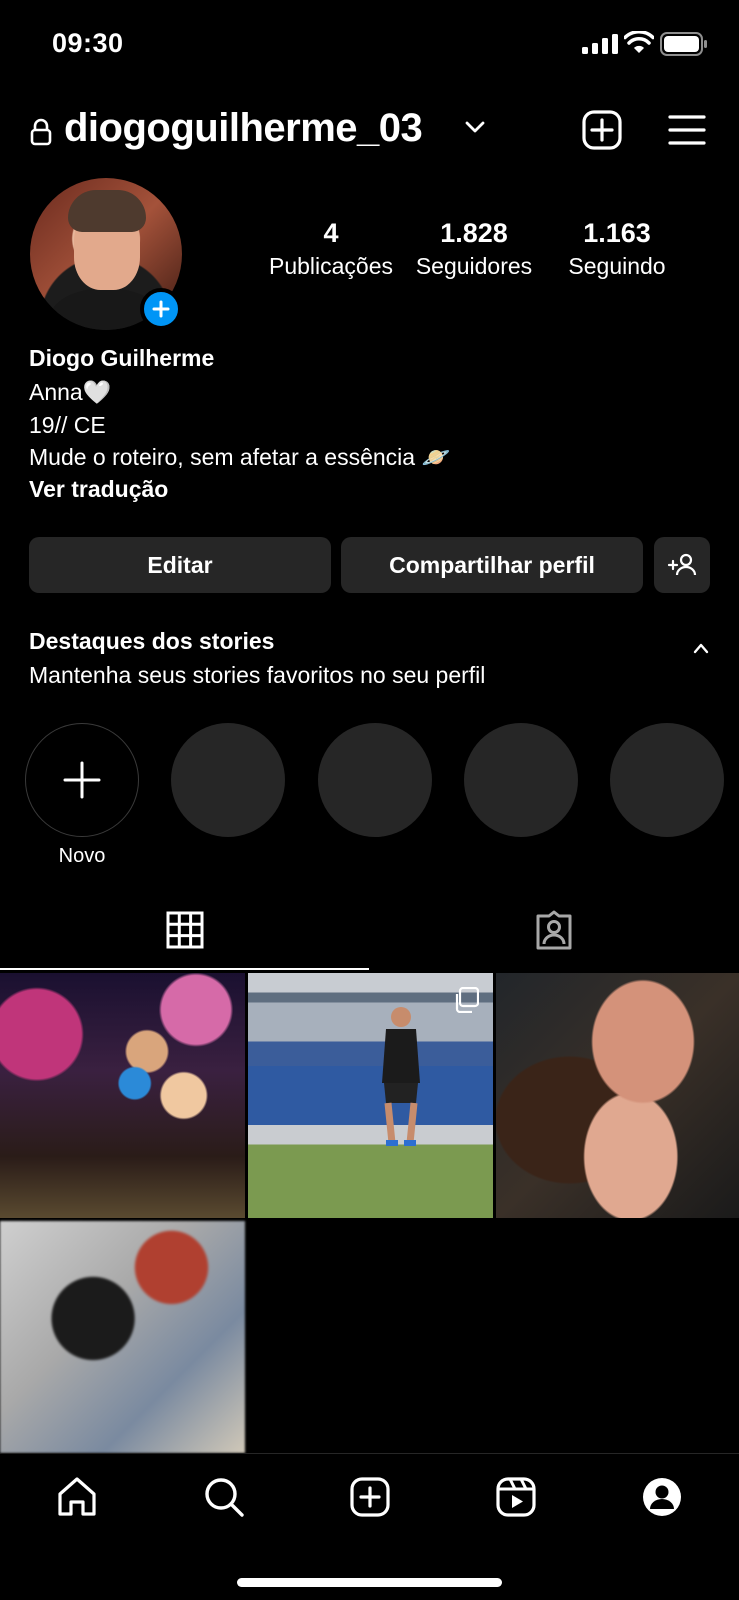 The image size is (739, 1600). What do you see at coordinates (600, 44) in the screenshot?
I see `cellular-signal-icon` at bounding box center [600, 44].